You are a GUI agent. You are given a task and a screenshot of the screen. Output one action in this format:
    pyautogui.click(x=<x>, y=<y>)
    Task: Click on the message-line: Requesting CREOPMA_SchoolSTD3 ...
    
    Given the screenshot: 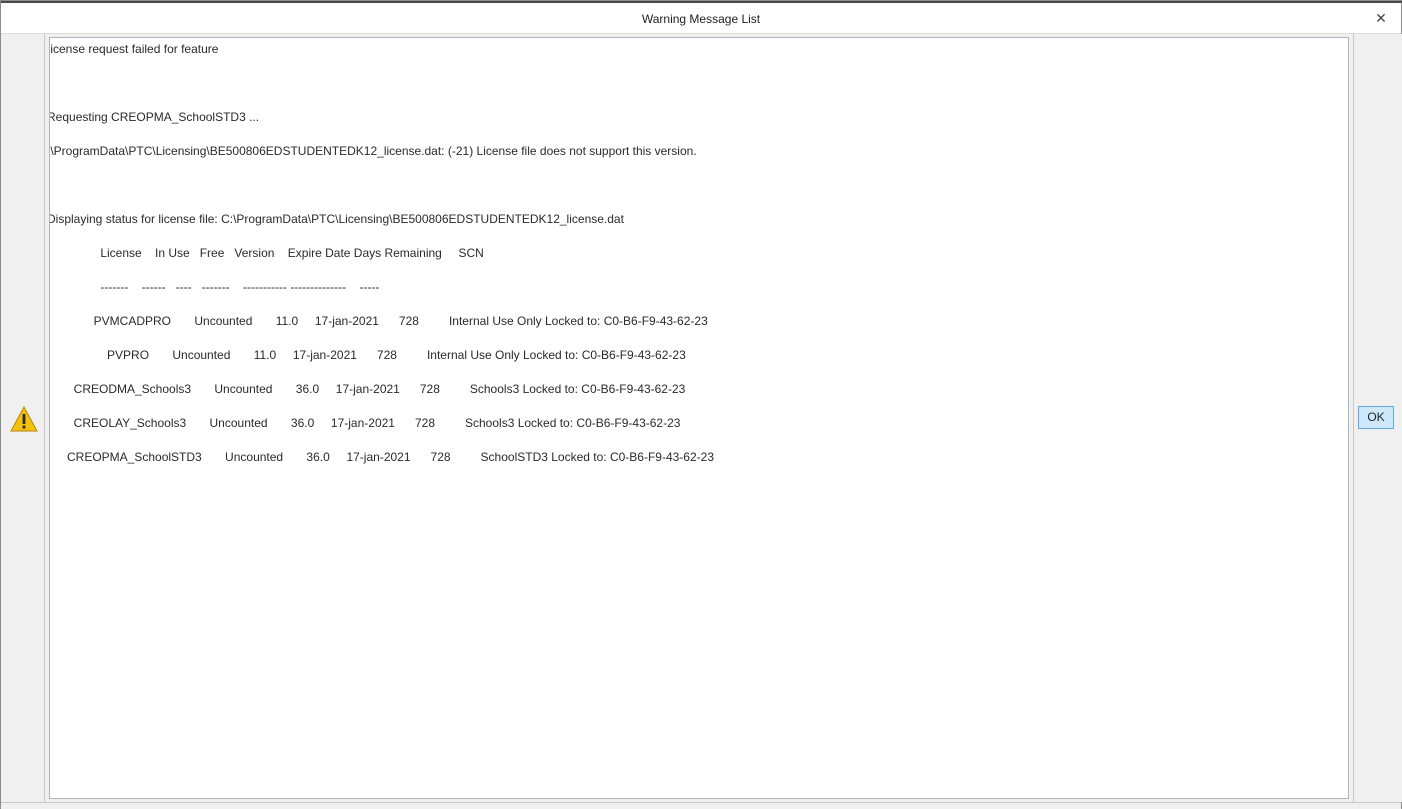 What is the action you would take?
    pyautogui.click(x=154, y=117)
    